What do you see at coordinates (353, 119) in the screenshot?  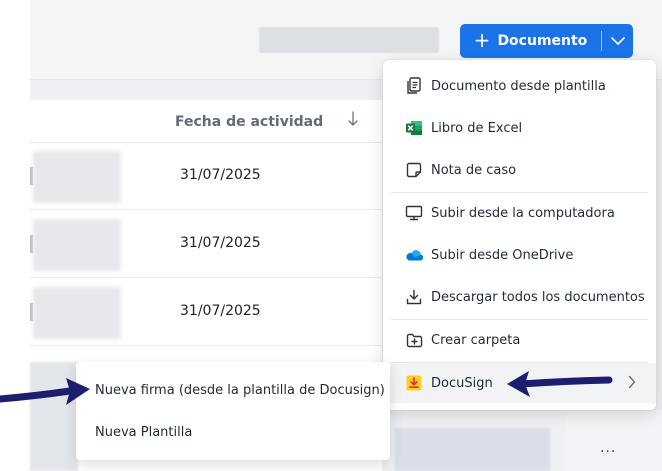 I see `sort-descending-icon` at bounding box center [353, 119].